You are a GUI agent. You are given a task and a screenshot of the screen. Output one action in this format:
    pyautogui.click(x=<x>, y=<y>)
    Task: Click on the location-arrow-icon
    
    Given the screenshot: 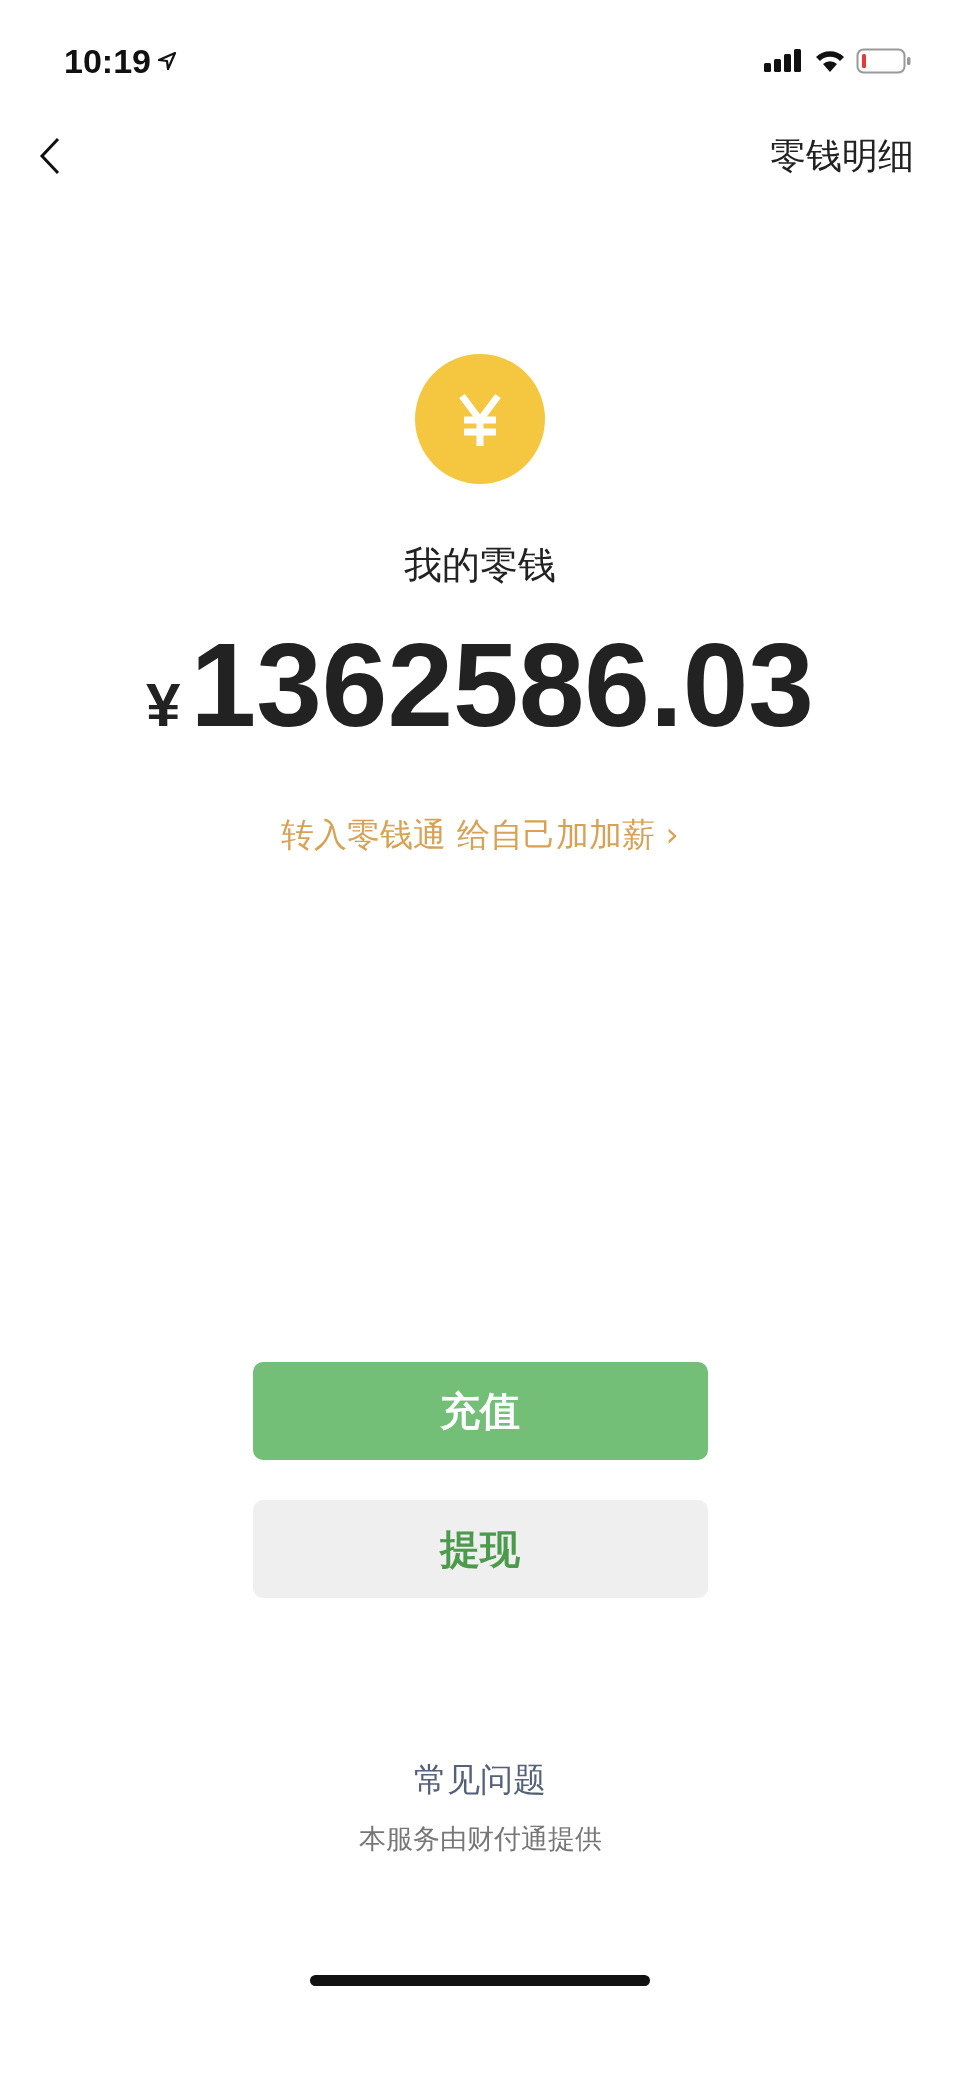 What is the action you would take?
    pyautogui.click(x=166, y=61)
    